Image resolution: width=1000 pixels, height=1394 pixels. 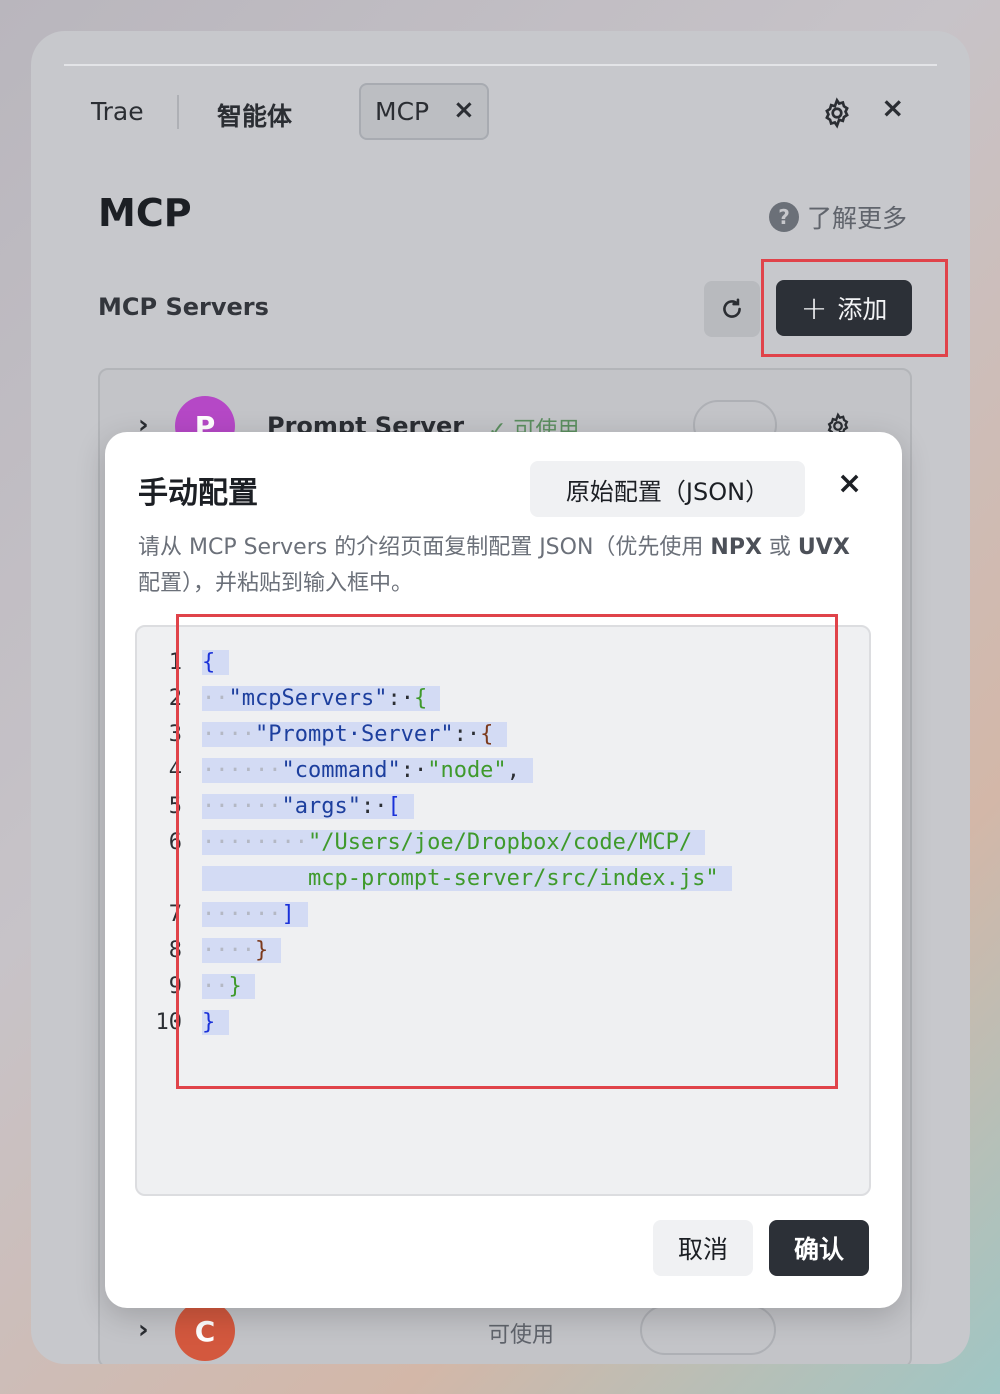 What do you see at coordinates (892, 107) in the screenshot?
I see `window-close-icon: ×` at bounding box center [892, 107].